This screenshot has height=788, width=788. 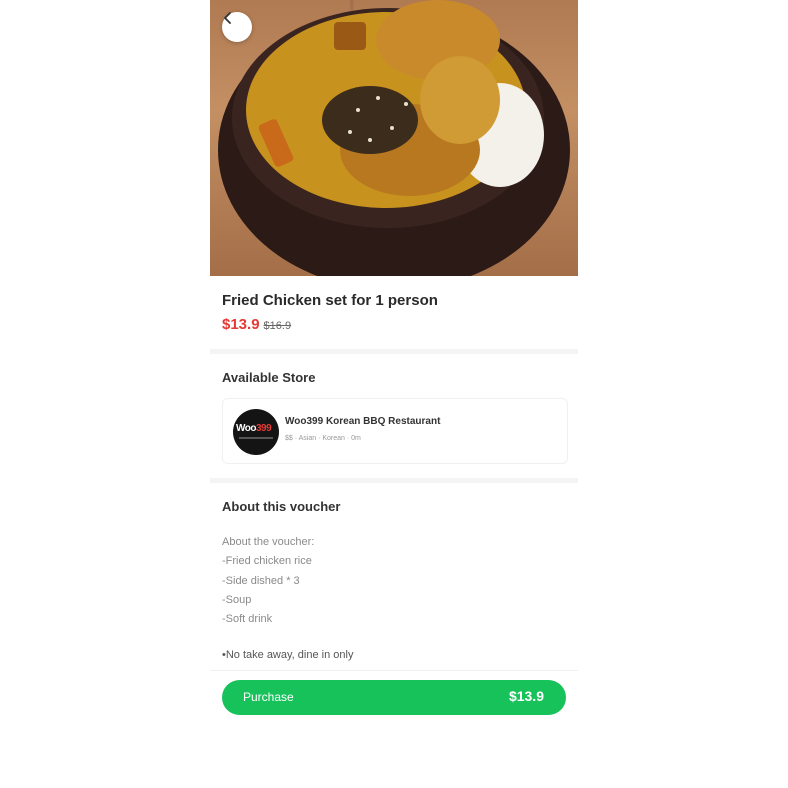 I want to click on description-line: -Side dished * 3, so click(x=261, y=580).